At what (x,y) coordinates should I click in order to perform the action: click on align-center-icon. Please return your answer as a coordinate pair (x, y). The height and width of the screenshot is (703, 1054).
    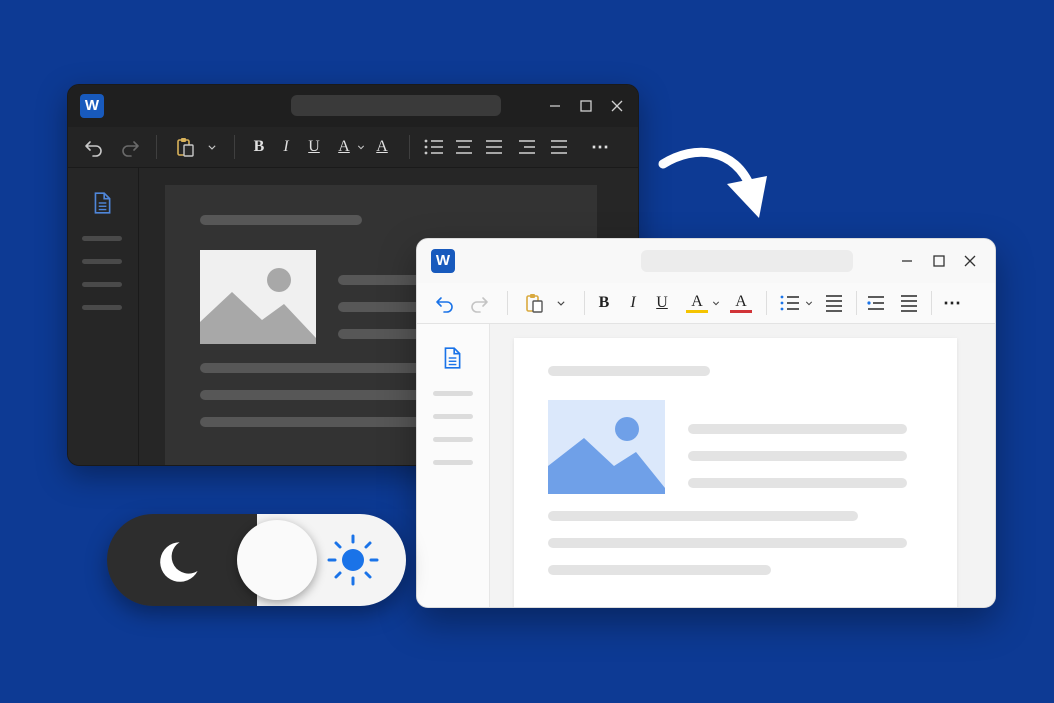
    Looking at the image, I should click on (464, 147).